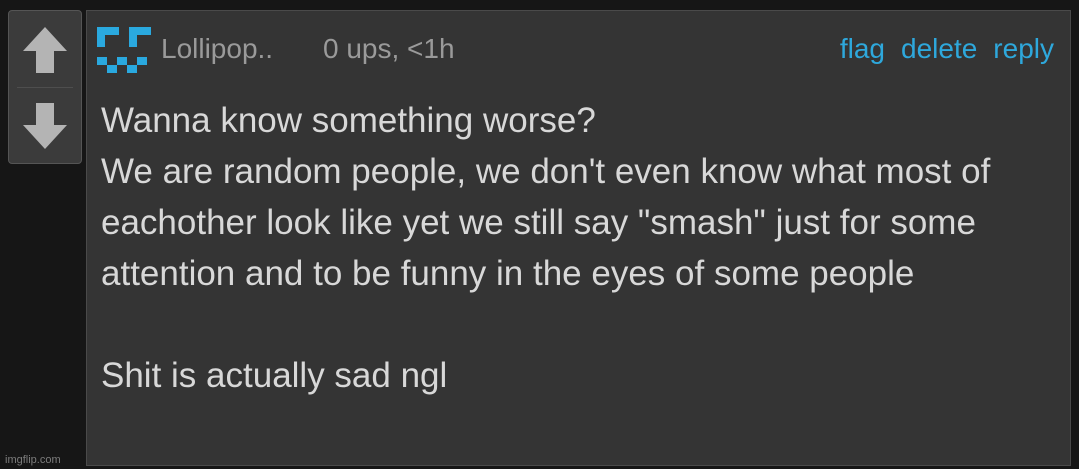  What do you see at coordinates (389, 48) in the screenshot?
I see `comment-meta: 0 ups, <1h` at bounding box center [389, 48].